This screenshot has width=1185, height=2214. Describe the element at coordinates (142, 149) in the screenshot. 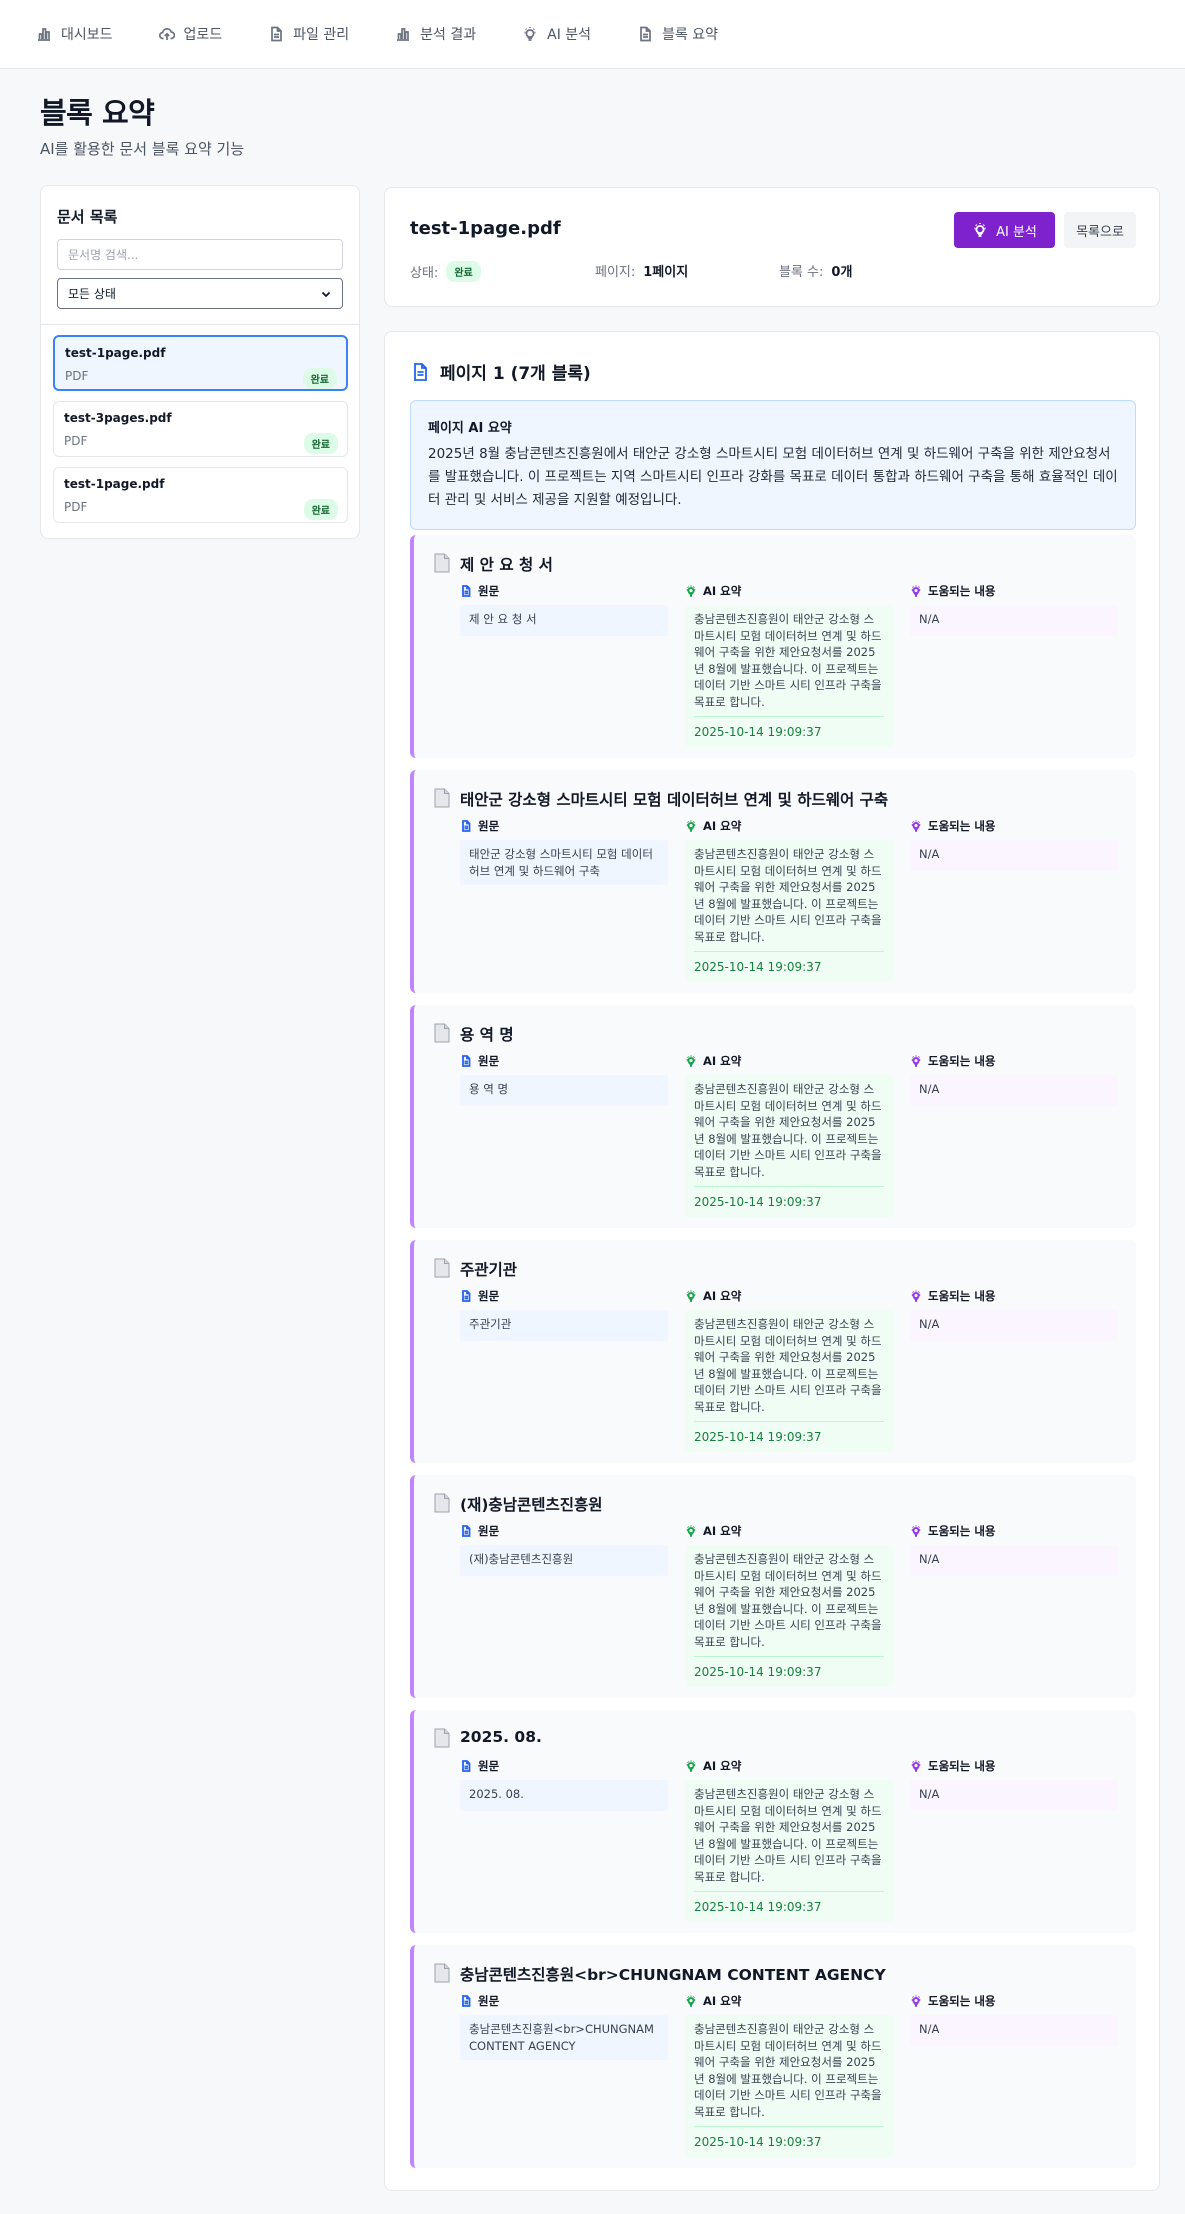

I see `page-subtitle: AI를 활용한 문서 블록 요약 기능` at that location.